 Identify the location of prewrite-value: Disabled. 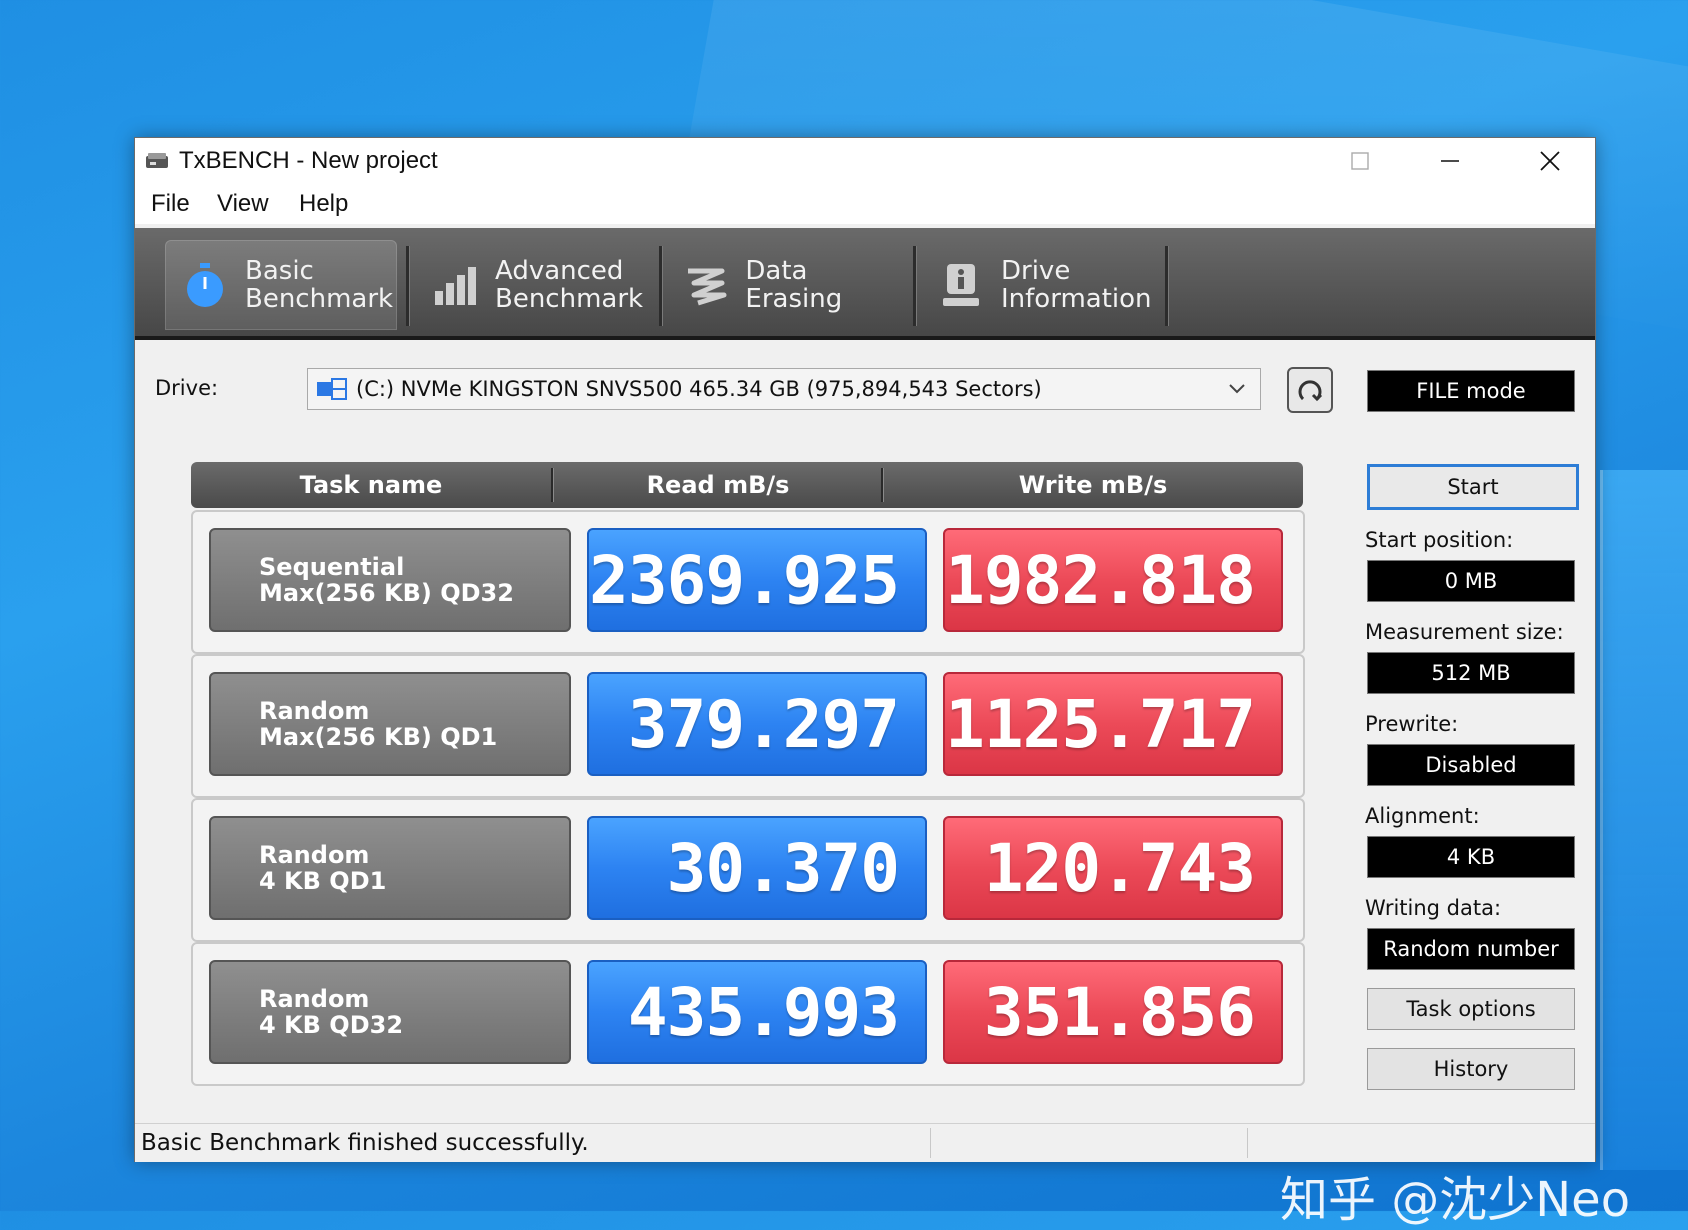
(1471, 765).